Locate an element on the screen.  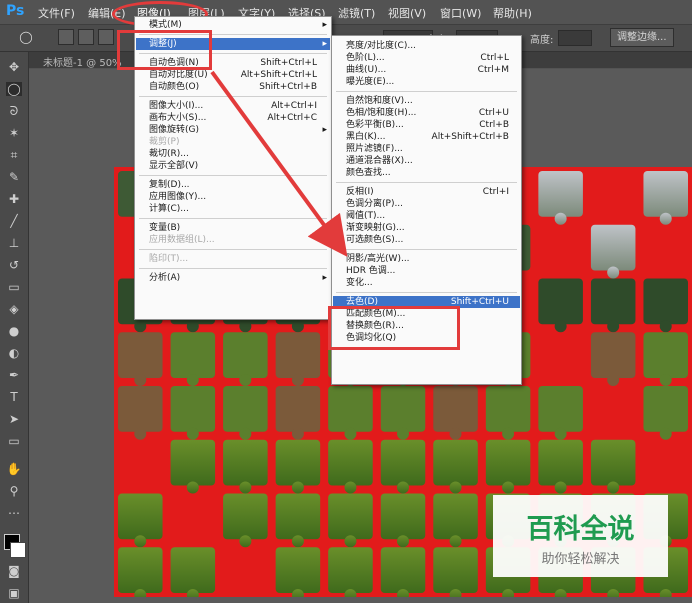
watermark-subtitle: 助你轻松解决 is located at coordinates (580, 559).